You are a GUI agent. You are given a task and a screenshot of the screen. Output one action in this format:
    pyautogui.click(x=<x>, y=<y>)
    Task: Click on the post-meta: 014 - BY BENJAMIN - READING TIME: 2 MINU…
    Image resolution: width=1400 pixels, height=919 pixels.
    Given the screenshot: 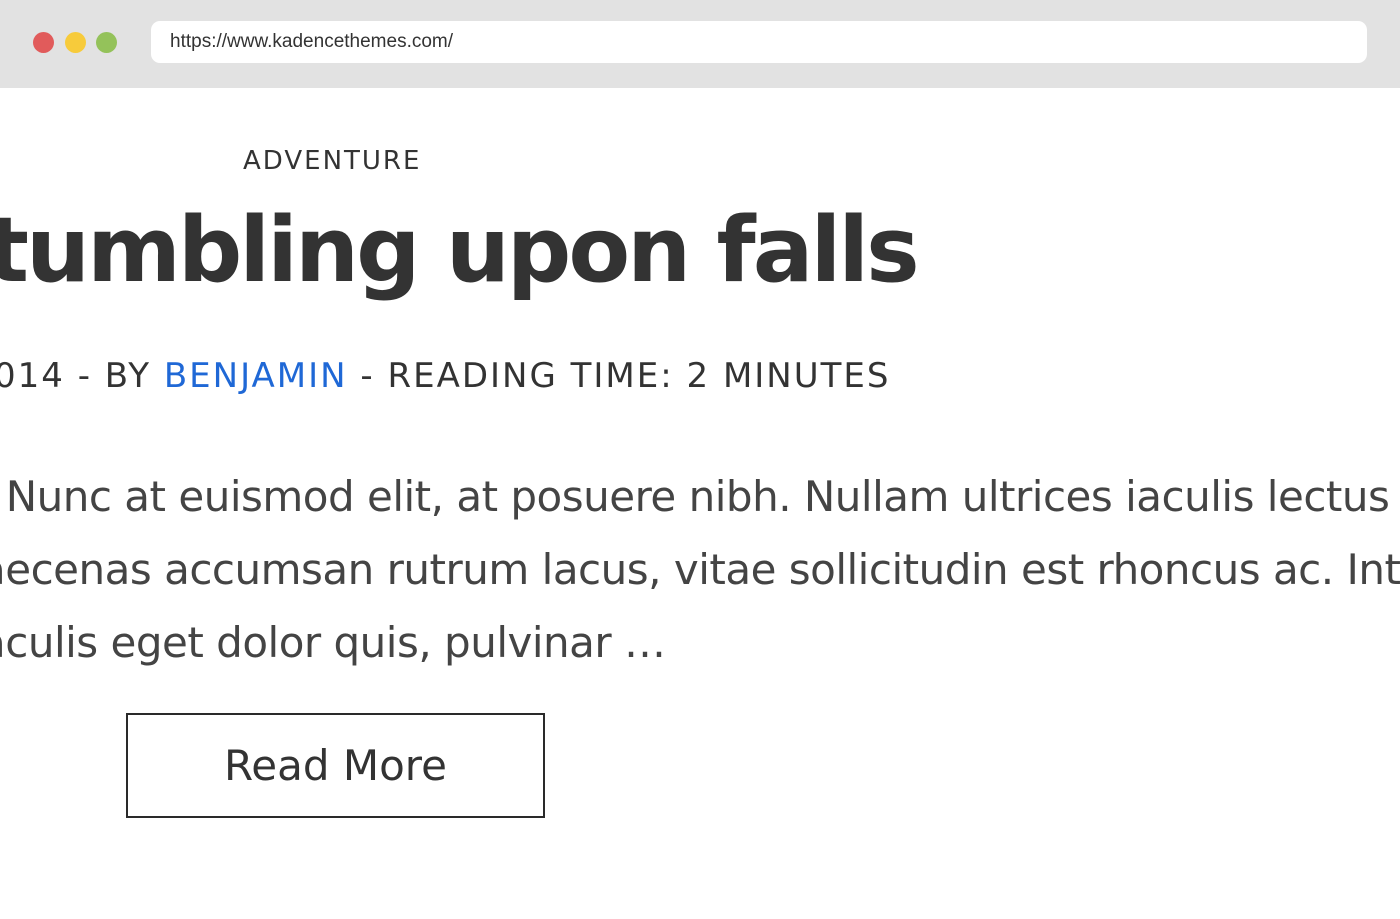 What is the action you would take?
    pyautogui.click(x=445, y=376)
    